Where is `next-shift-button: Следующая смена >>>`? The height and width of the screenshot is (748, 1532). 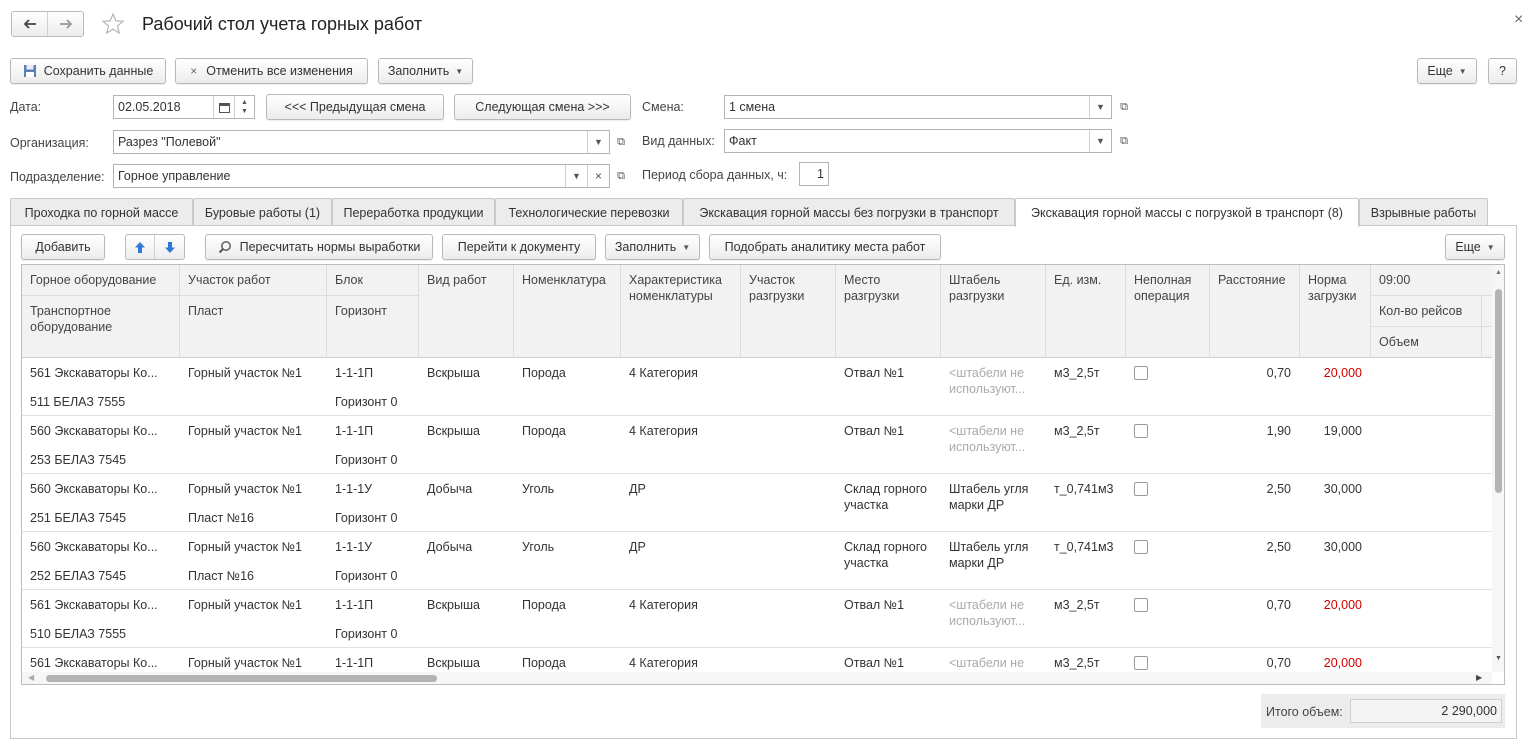 next-shift-button: Следующая смена >>> is located at coordinates (542, 107).